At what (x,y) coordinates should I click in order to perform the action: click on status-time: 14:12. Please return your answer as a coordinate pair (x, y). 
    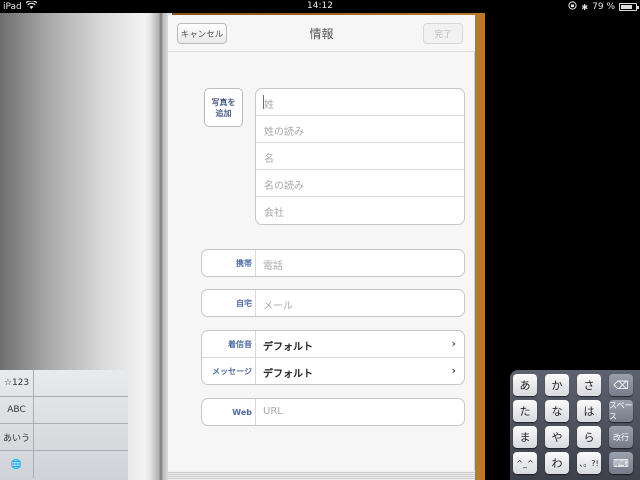
    Looking at the image, I should click on (320, 6).